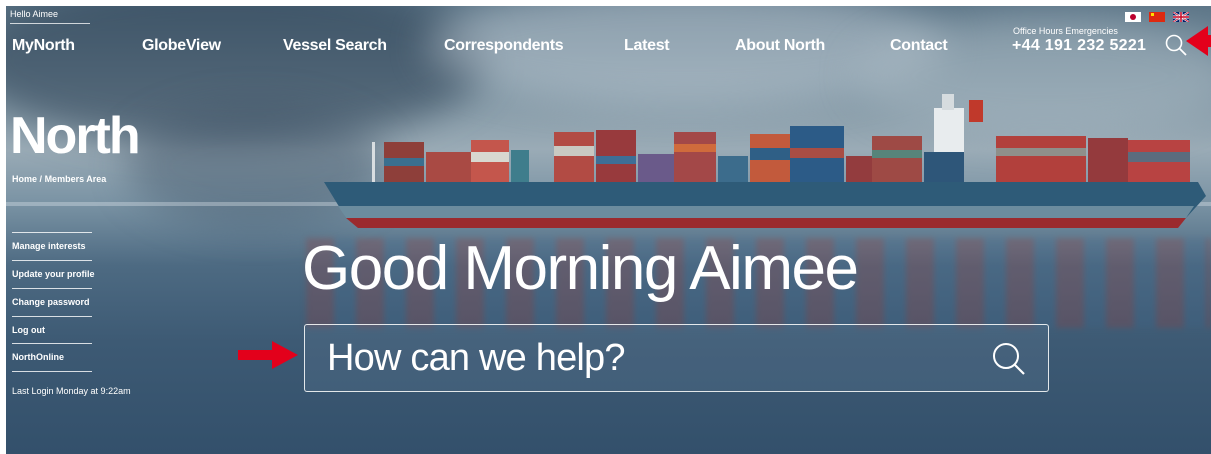 Image resolution: width=1211 pixels, height=454 pixels. Describe the element at coordinates (34, 14) in the screenshot. I see `greeting-small: Hello Aimee` at that location.